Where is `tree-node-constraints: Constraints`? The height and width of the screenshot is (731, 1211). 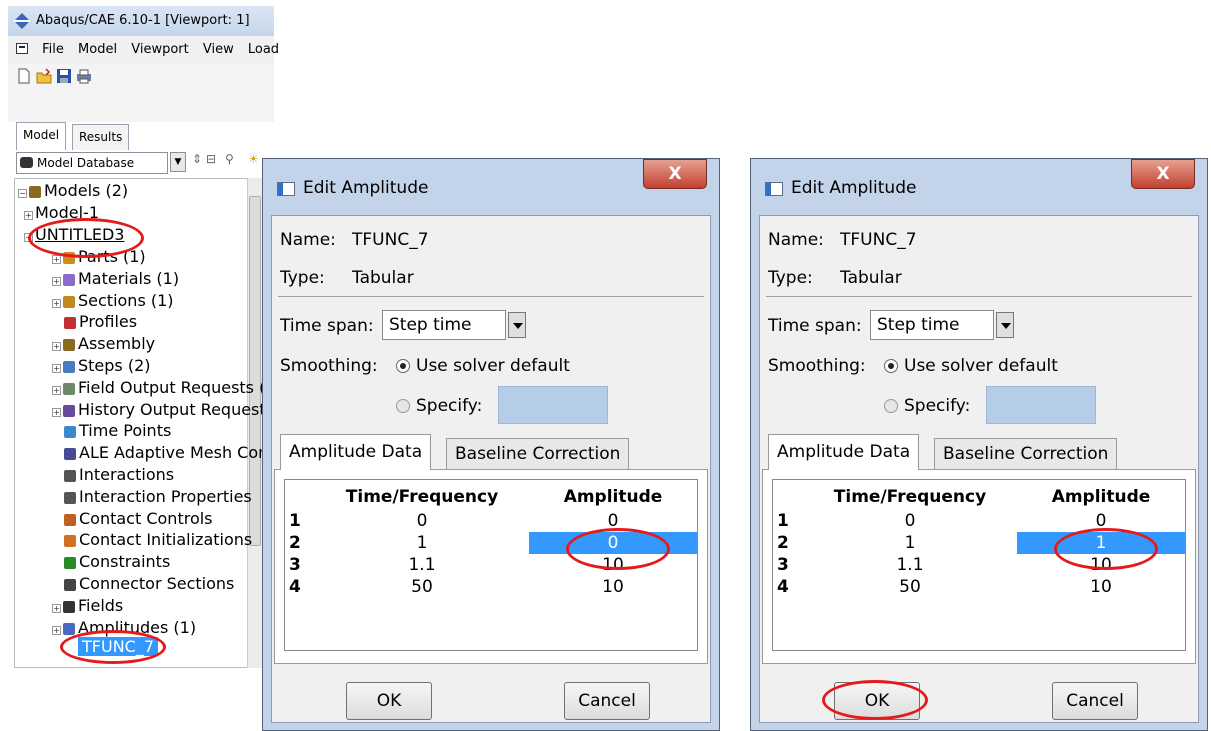 tree-node-constraints: Constraints is located at coordinates (117, 562).